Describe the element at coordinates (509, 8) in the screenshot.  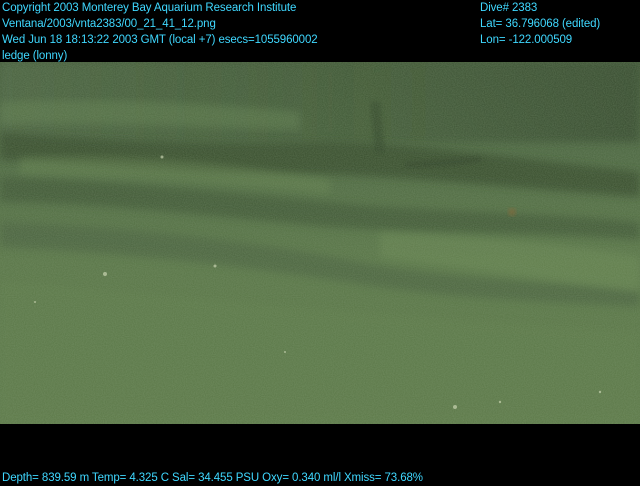
I see `dive-number-text: Dive# 2383` at that location.